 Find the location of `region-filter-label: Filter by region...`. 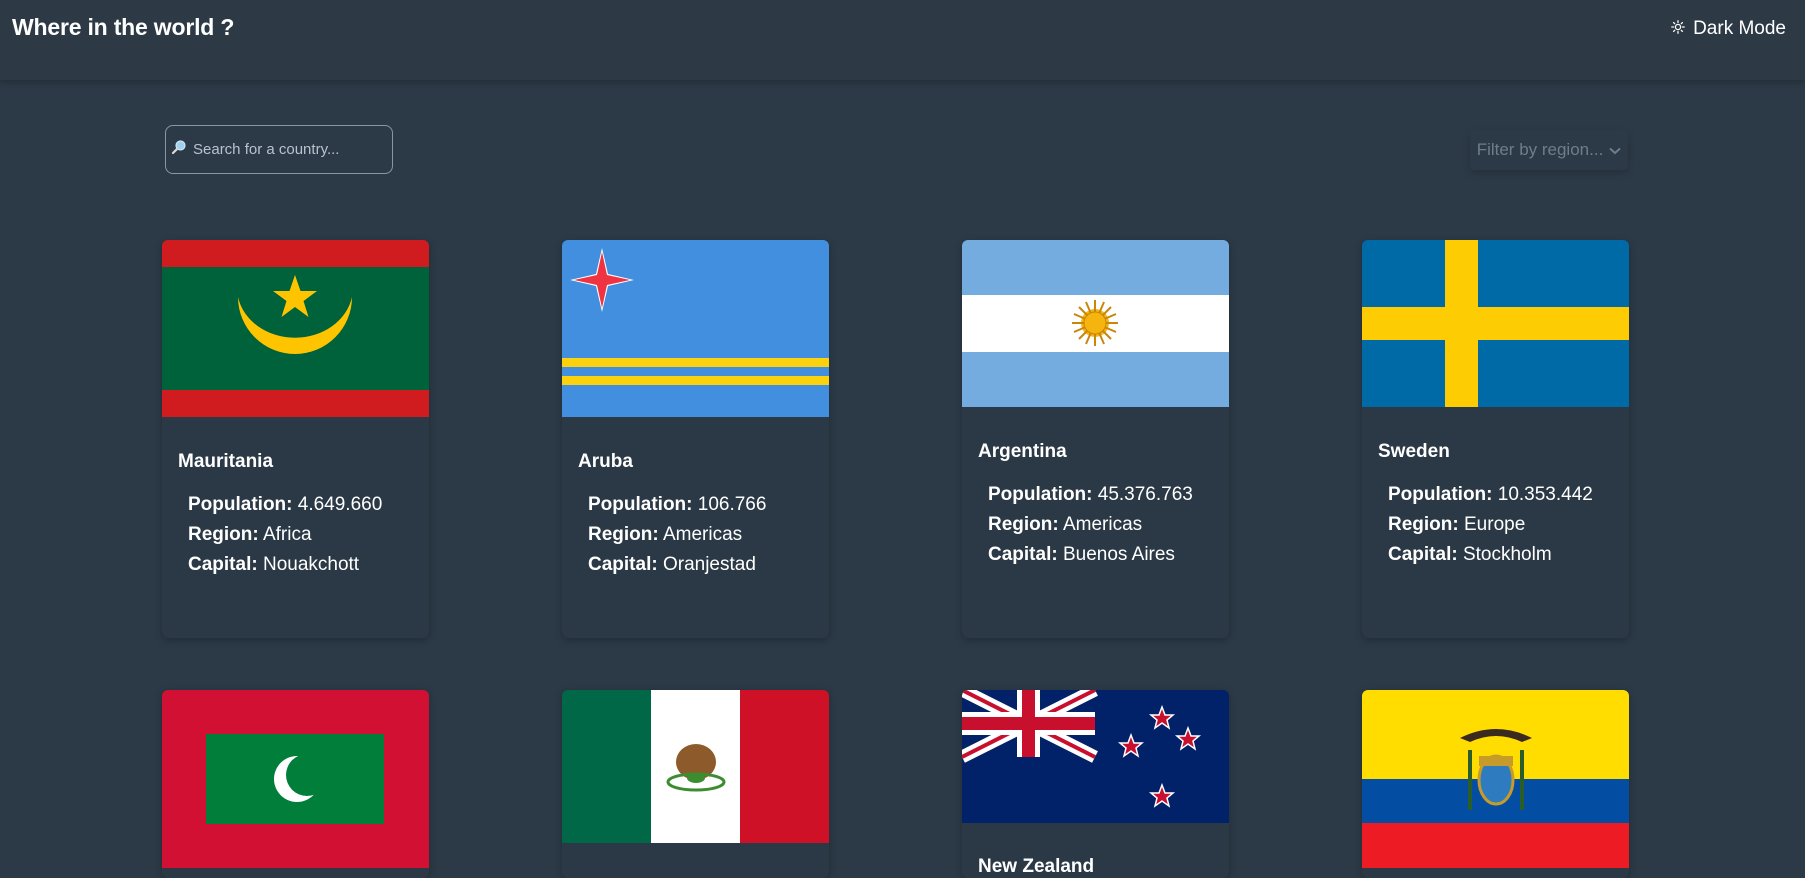

region-filter-label: Filter by region... is located at coordinates (1540, 149).